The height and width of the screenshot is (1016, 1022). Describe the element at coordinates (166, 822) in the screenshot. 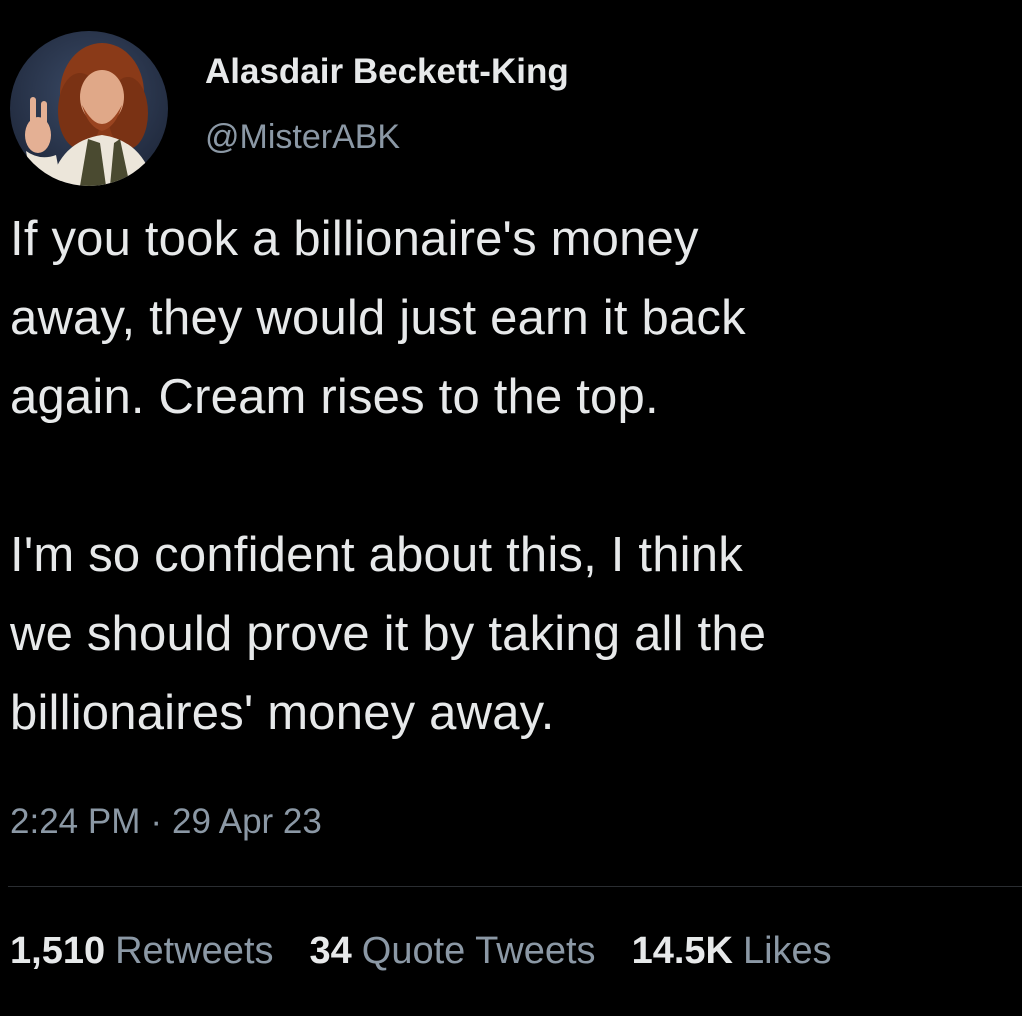

I see `tweet-timestamp: 2:24 PM · 29 Apr 23` at that location.